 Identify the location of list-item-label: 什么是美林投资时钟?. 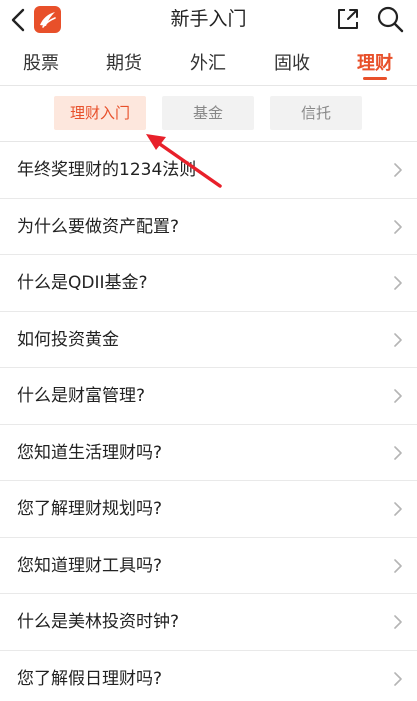
(98, 622).